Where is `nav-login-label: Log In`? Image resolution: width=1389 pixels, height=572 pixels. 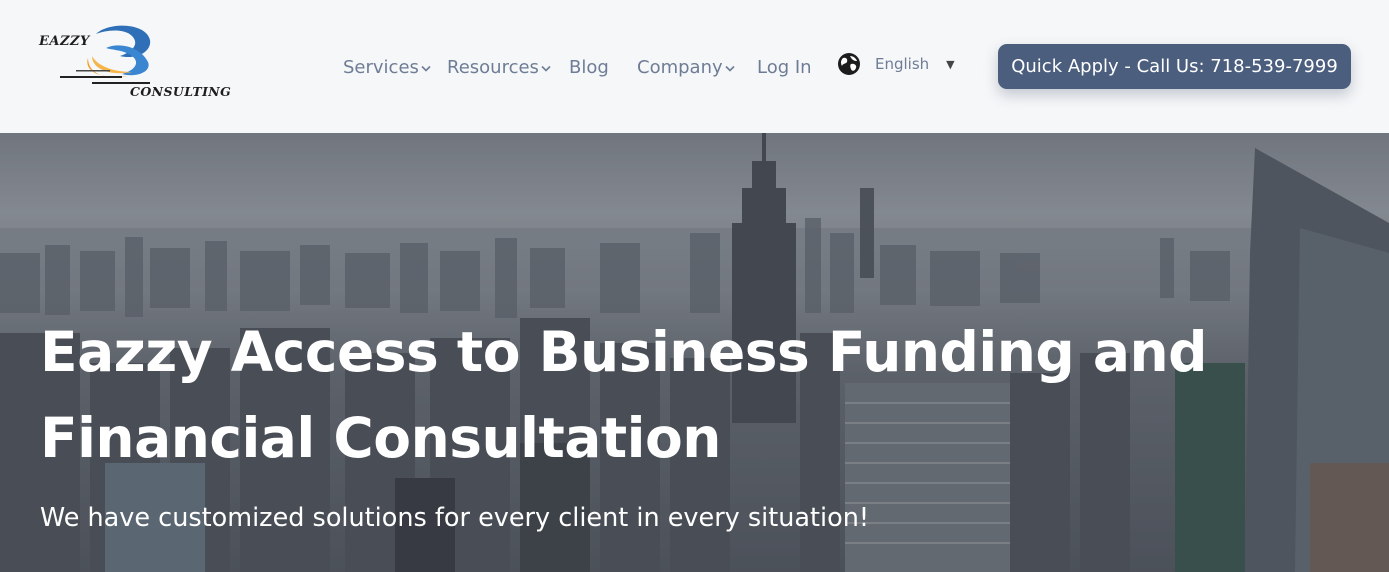
nav-login-label: Log In is located at coordinates (784, 67).